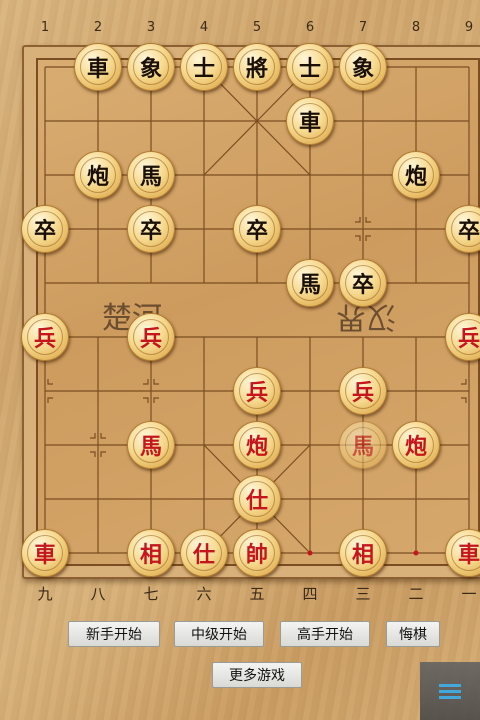 This screenshot has width=480, height=720. What do you see at coordinates (151, 594) in the screenshot?
I see `column-chinese: 七` at bounding box center [151, 594].